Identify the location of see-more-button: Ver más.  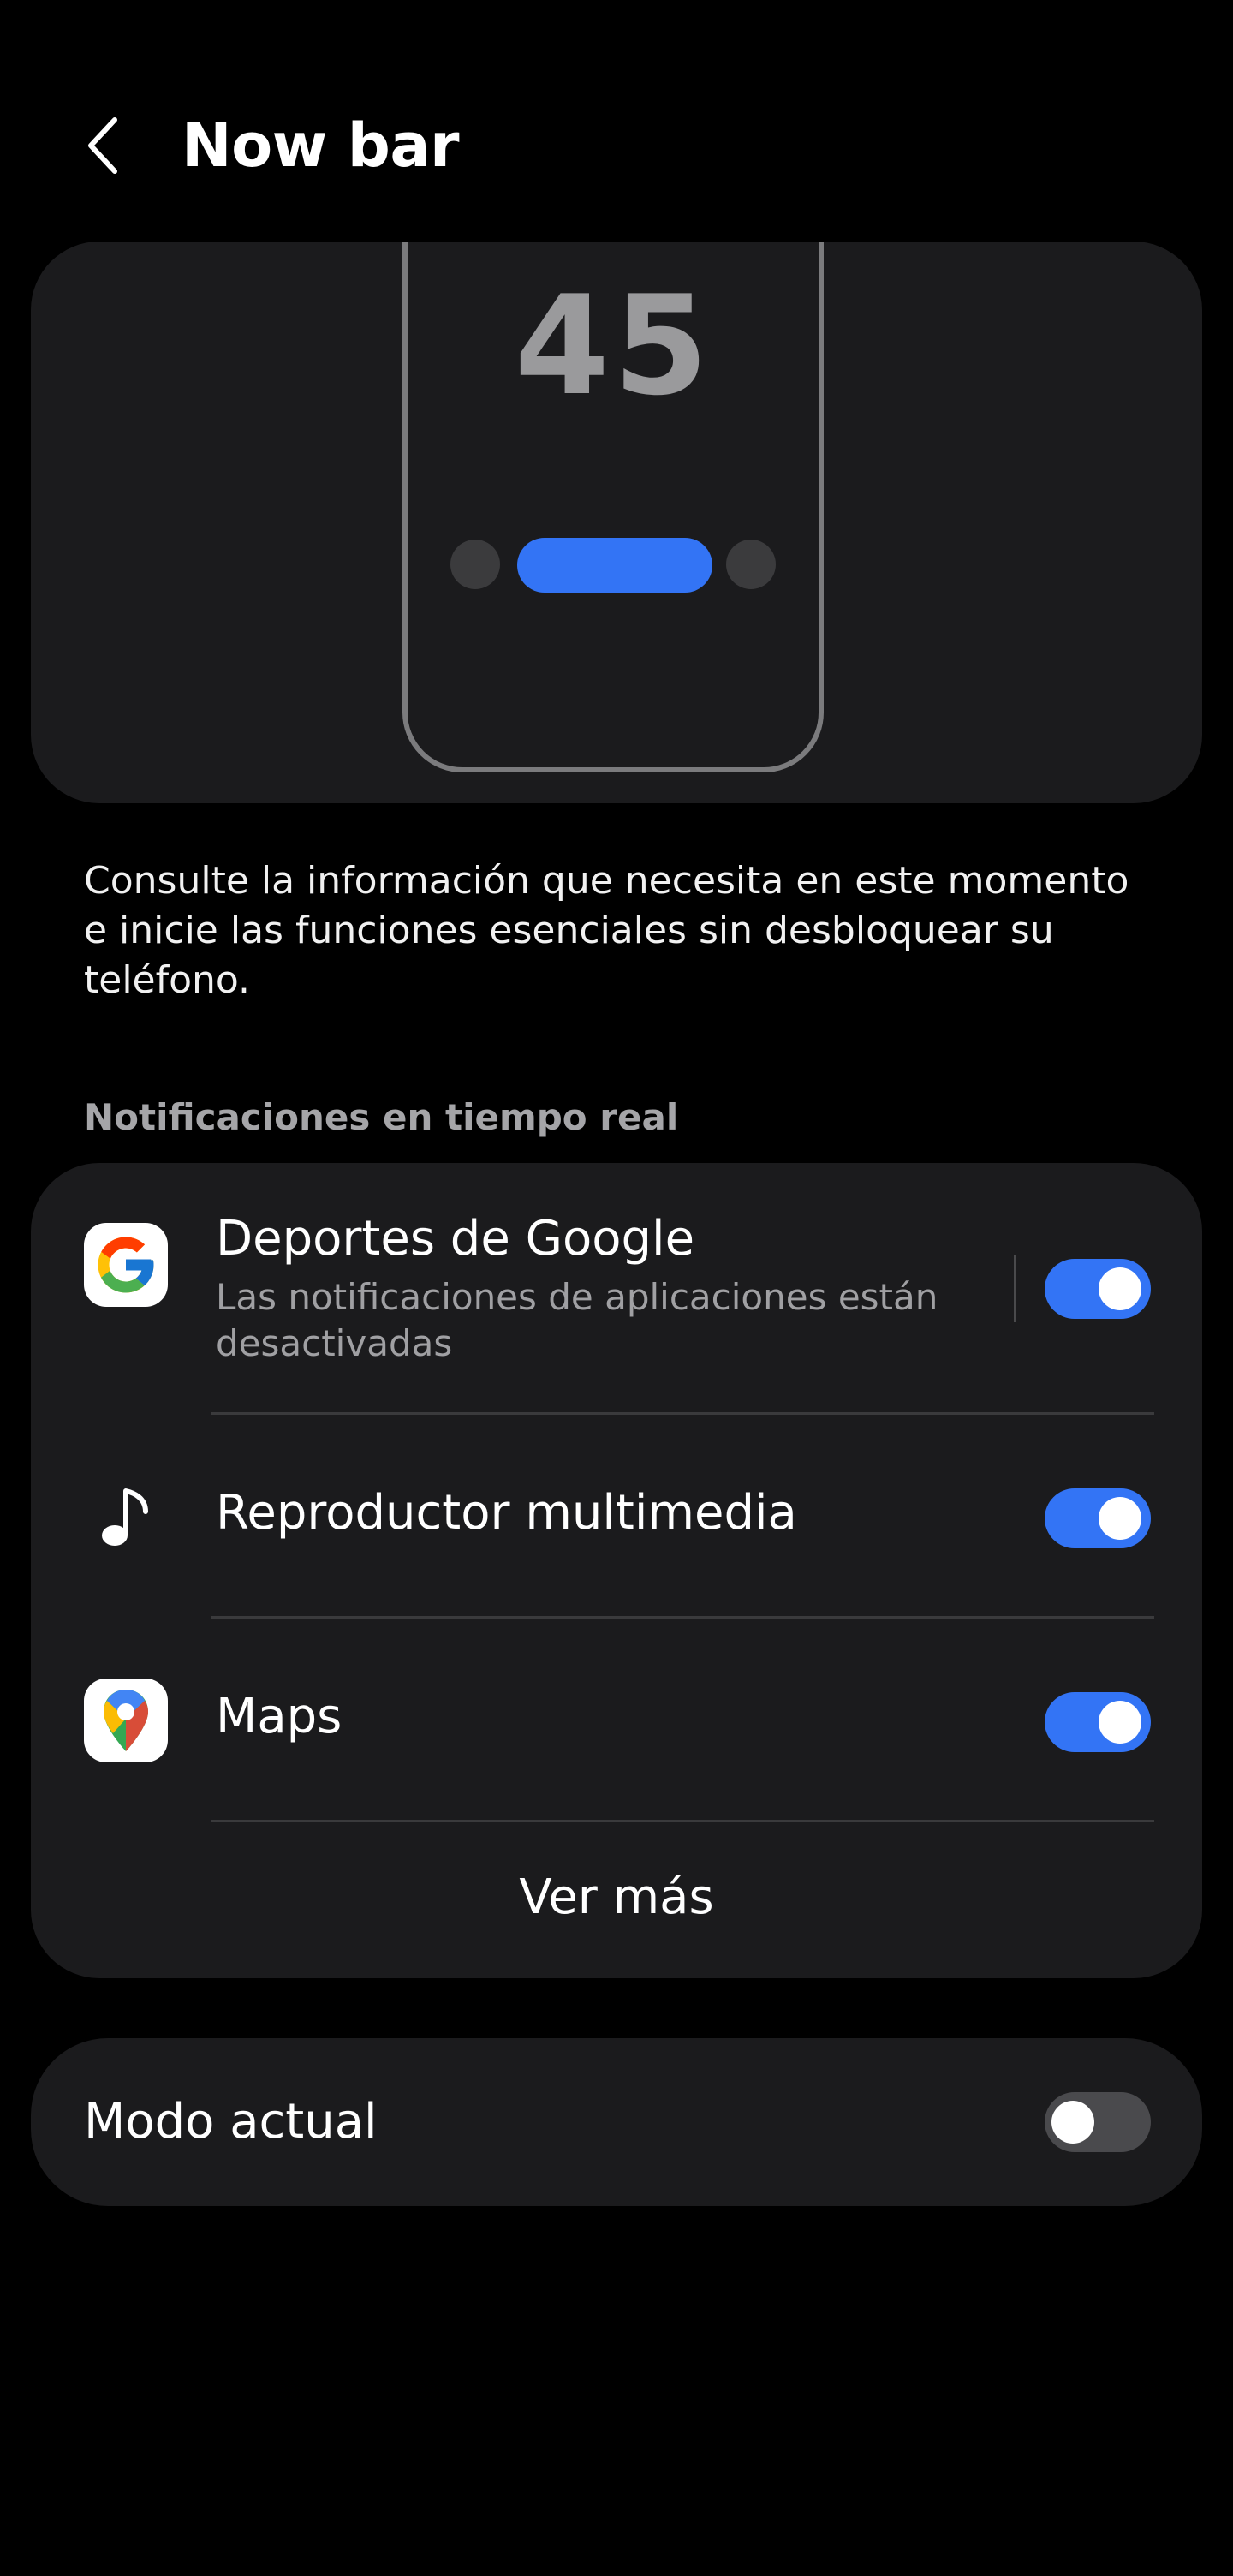
(616, 1900).